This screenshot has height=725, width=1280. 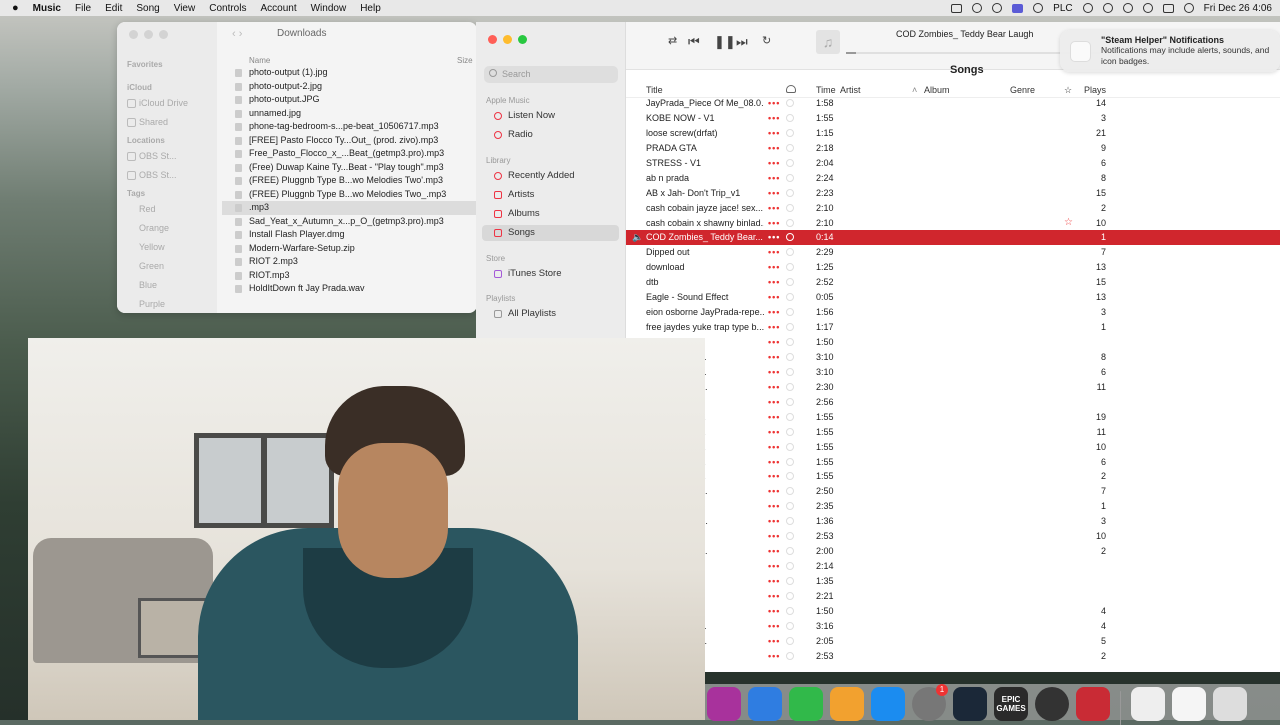 I want to click on close-button, so click(x=492, y=39).